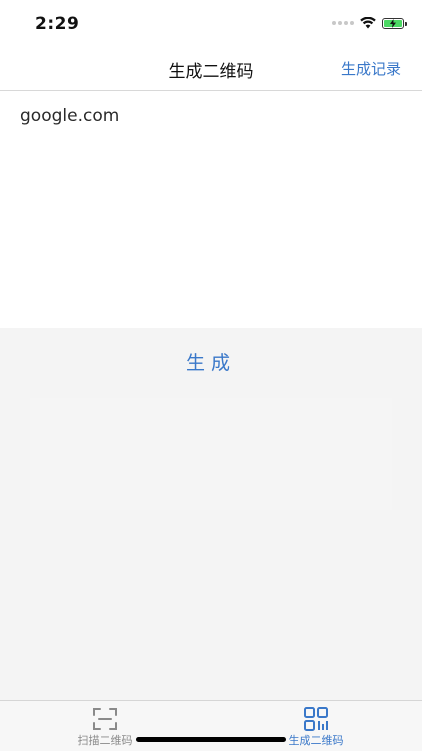  I want to click on navigation-bar: 生成二维码 生成记录, so click(211, 68).